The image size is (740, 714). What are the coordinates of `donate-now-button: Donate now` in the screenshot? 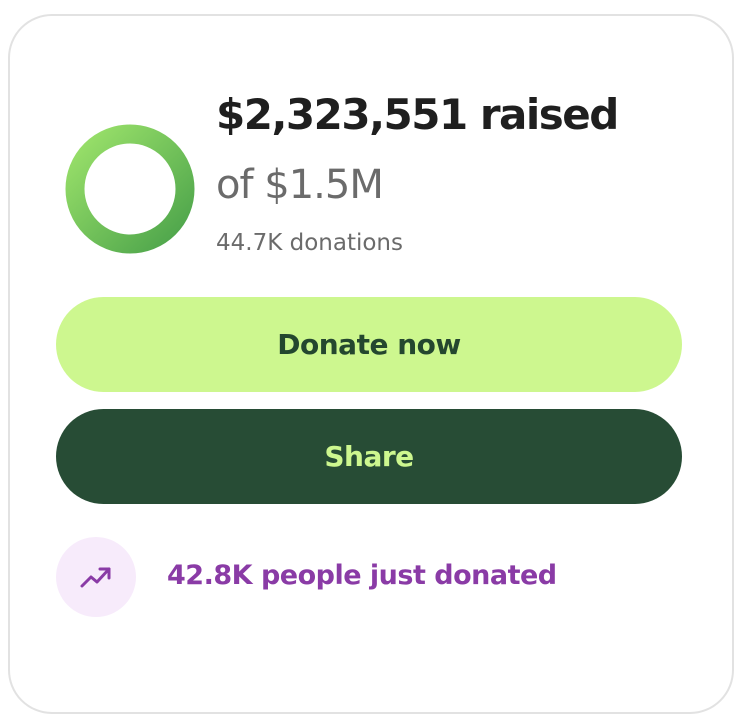 It's located at (369, 344).